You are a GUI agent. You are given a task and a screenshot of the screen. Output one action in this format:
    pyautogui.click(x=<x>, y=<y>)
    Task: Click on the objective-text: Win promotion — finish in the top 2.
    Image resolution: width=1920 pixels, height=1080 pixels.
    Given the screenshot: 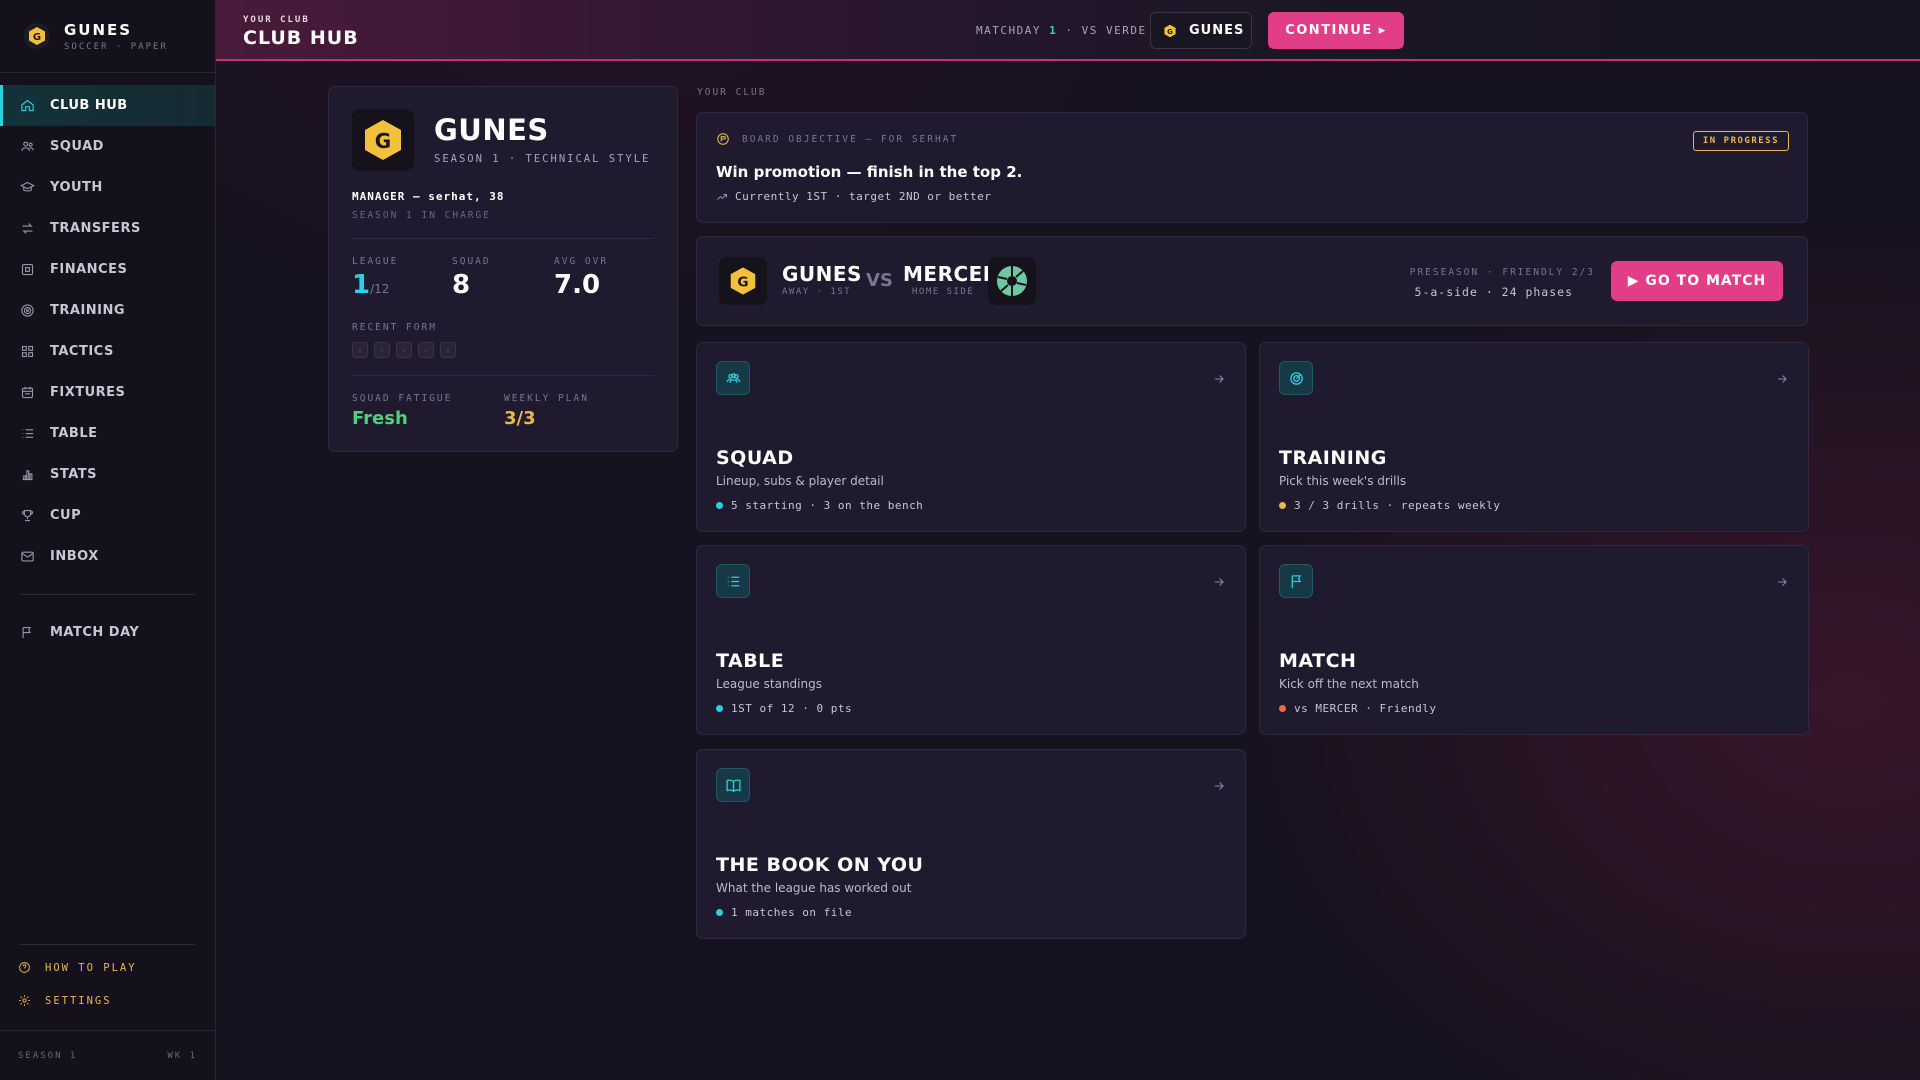 What is the action you would take?
    pyautogui.click(x=869, y=172)
    